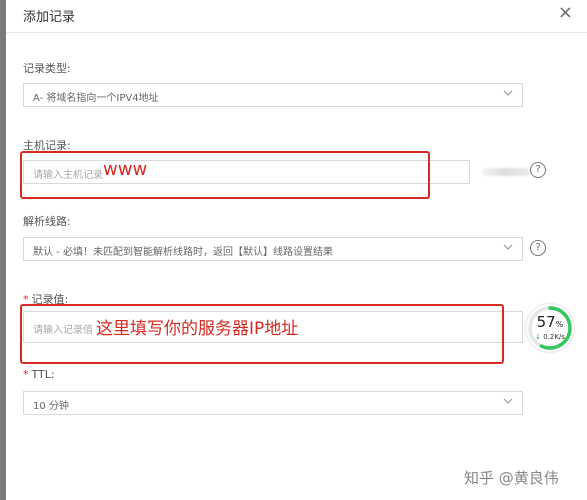 The width and height of the screenshot is (587, 500). What do you see at coordinates (26, 374) in the screenshot?
I see `required-mark: *` at bounding box center [26, 374].